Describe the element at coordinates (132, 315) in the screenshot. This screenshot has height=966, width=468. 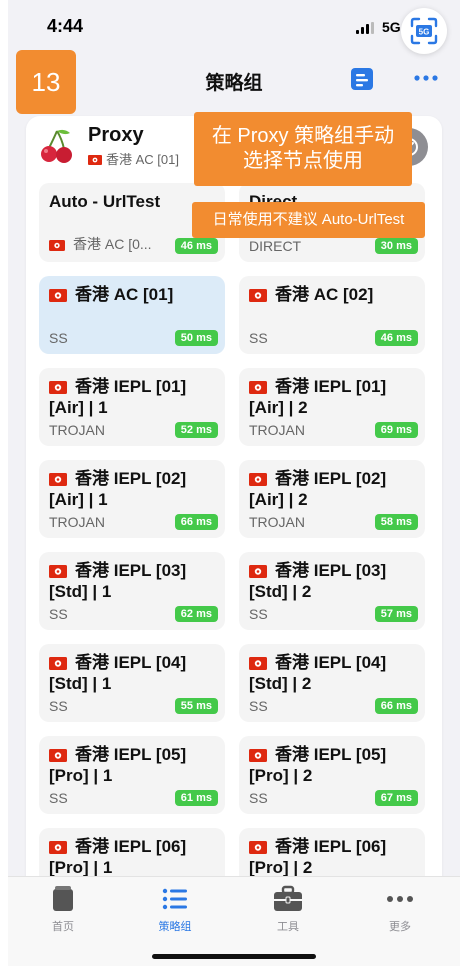
I see `proxy-node-tile: 香港 AC [01] SS 50 ms` at that location.